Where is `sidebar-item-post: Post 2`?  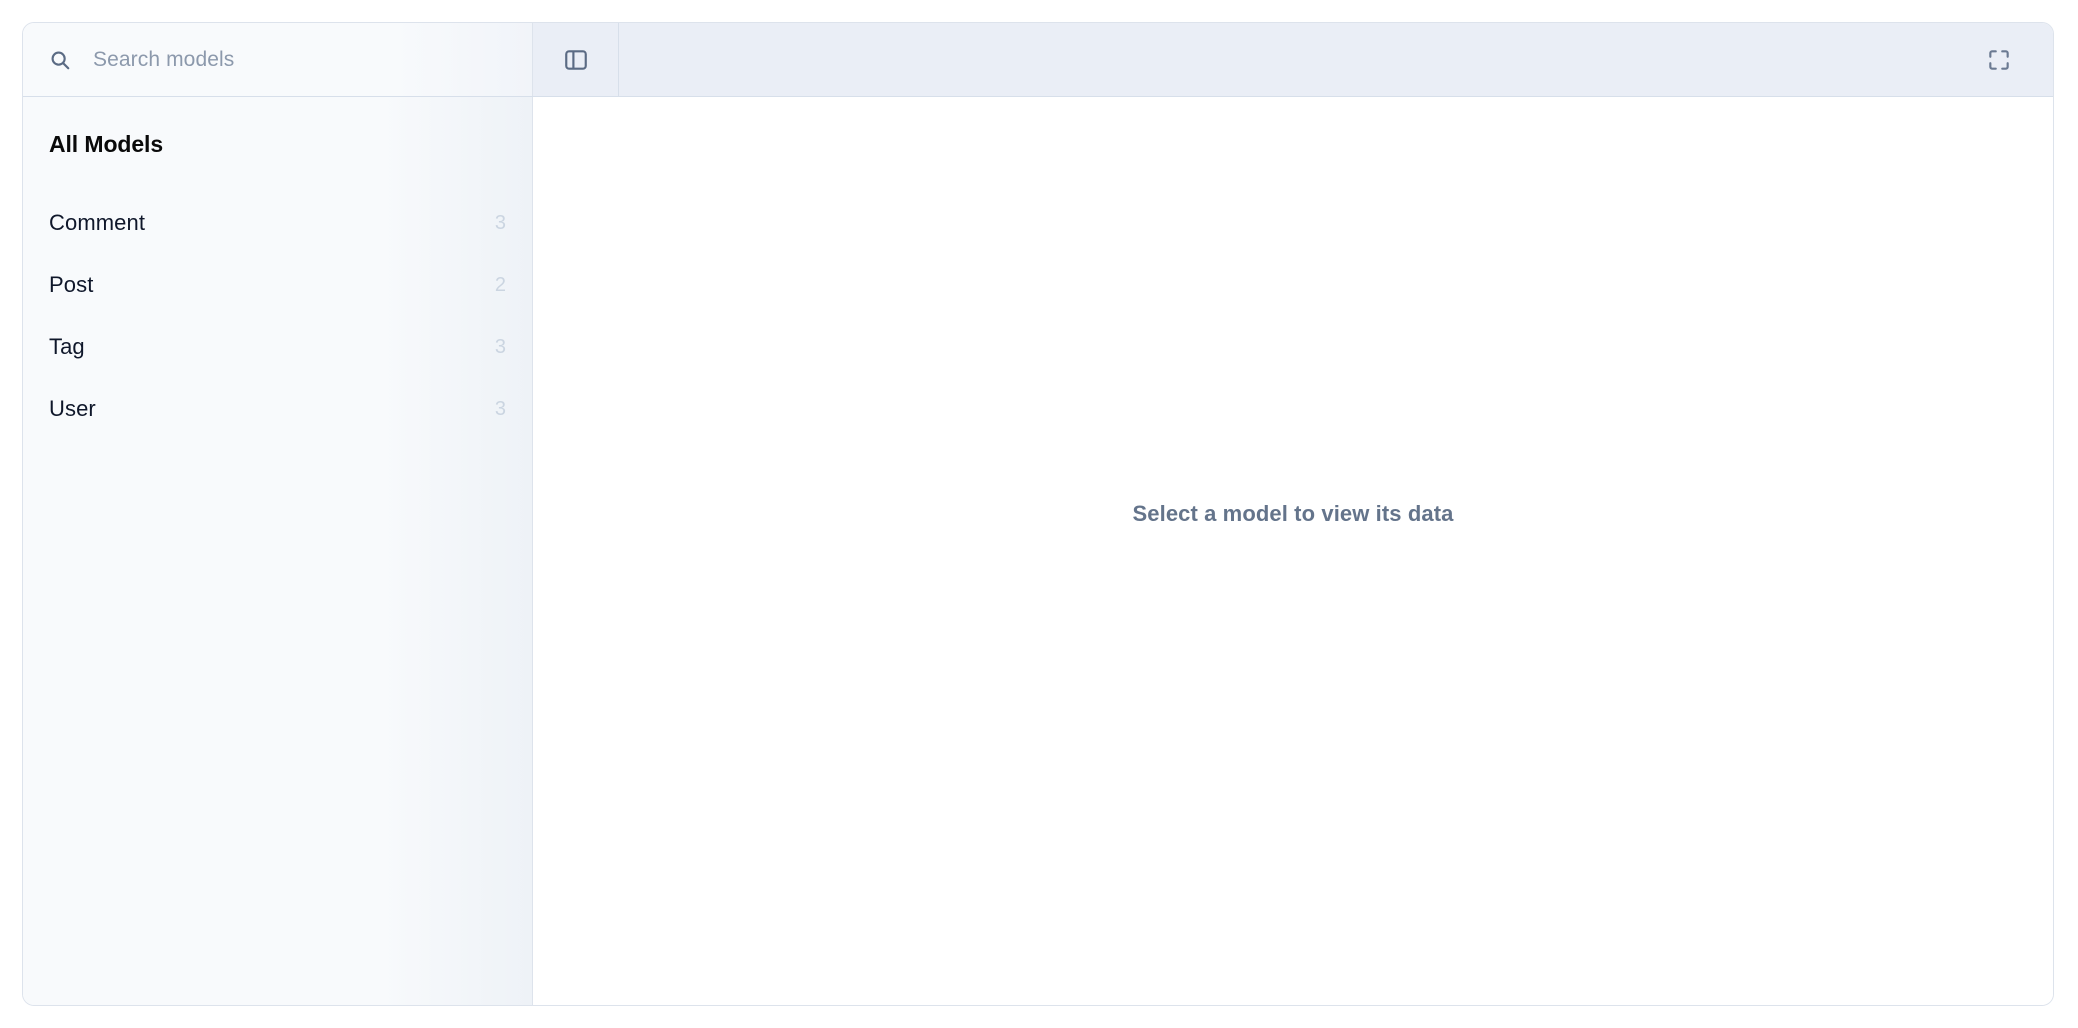
sidebar-item-post: Post 2 is located at coordinates (277, 285).